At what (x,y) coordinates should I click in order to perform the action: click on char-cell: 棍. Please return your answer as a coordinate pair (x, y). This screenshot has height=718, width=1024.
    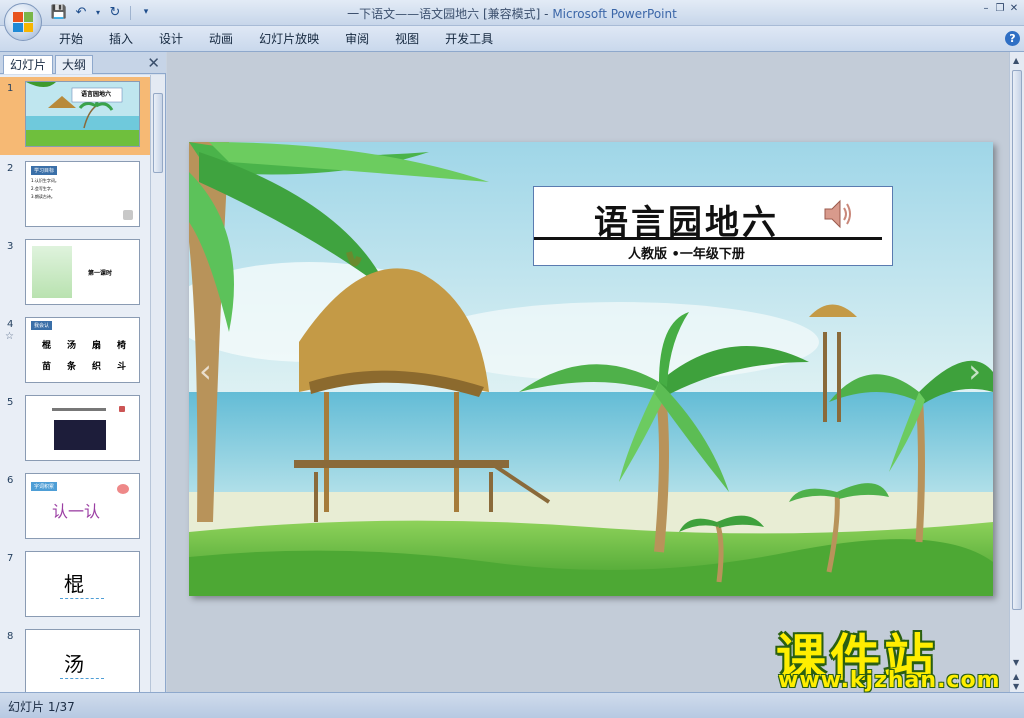
    Looking at the image, I should click on (46, 346).